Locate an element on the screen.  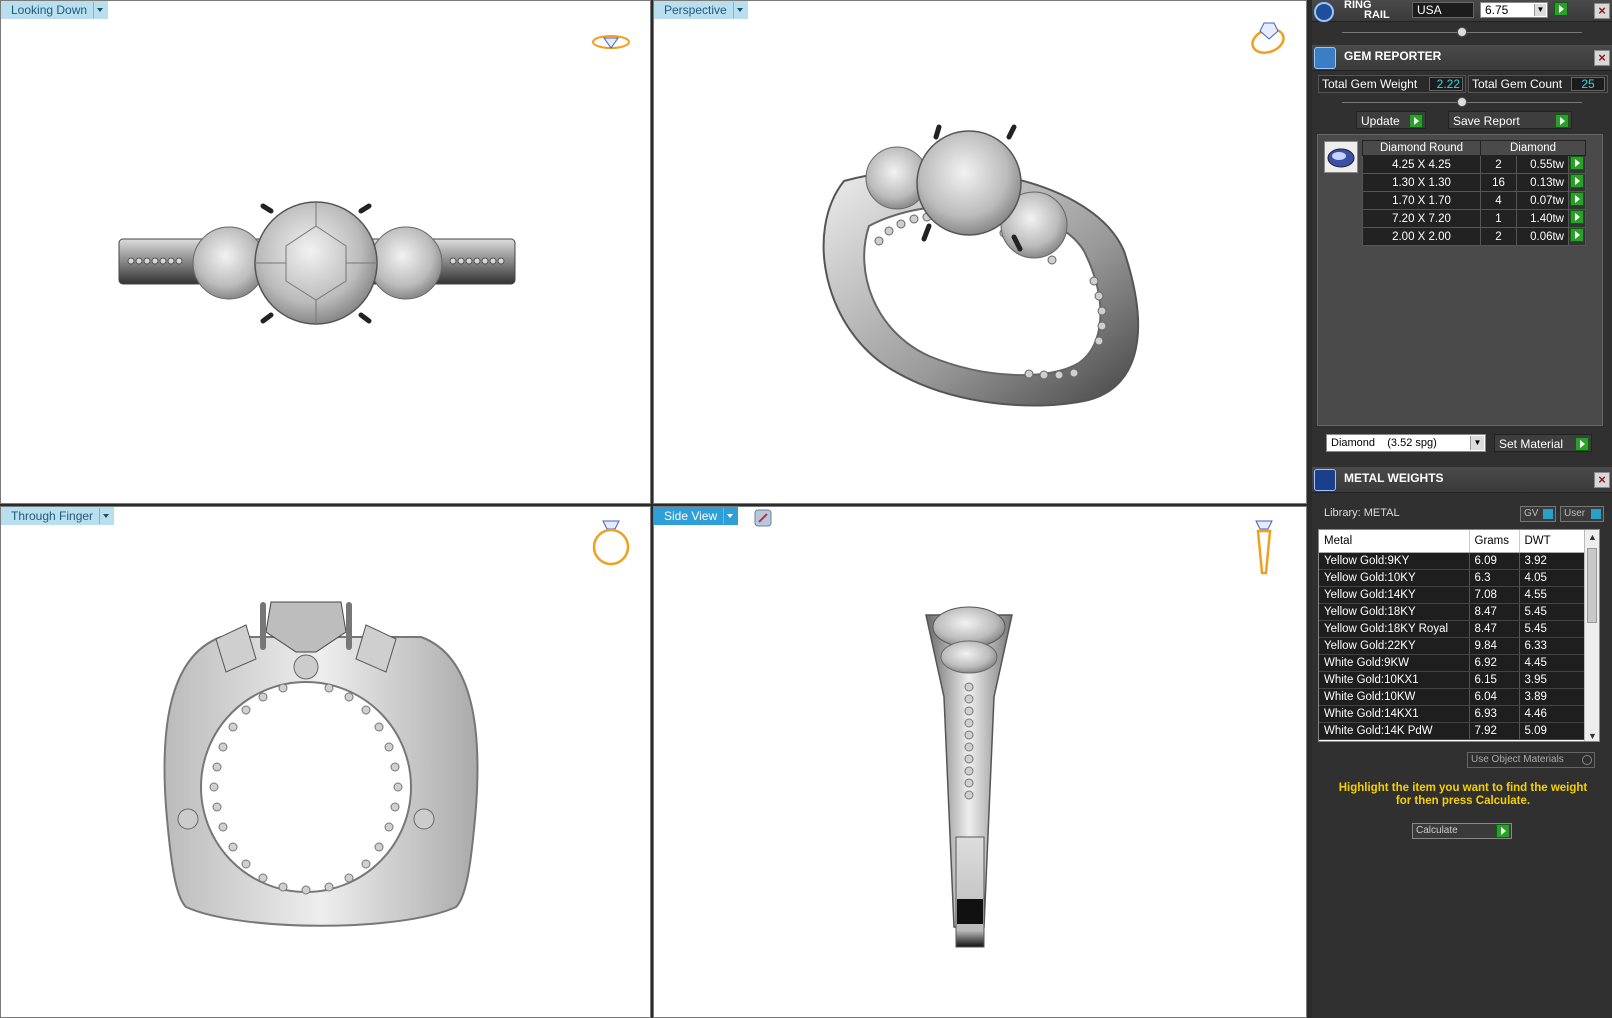
update-button: Update is located at coordinates (1391, 120).